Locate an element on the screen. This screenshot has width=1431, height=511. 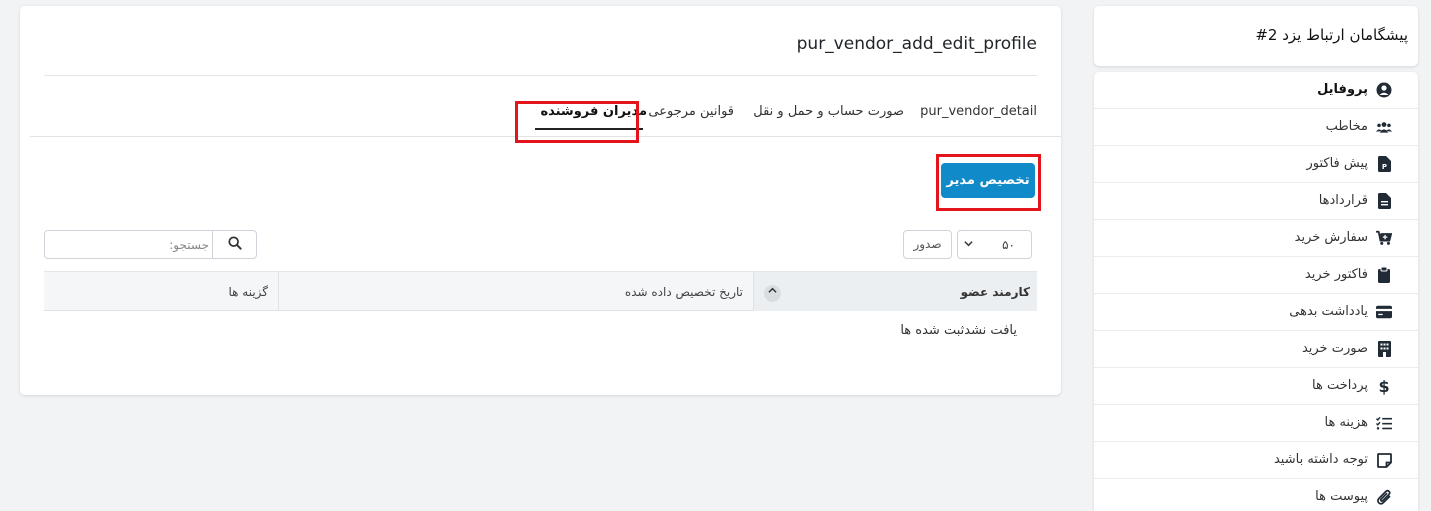
dollar-icon: $ is located at coordinates (1384, 386).